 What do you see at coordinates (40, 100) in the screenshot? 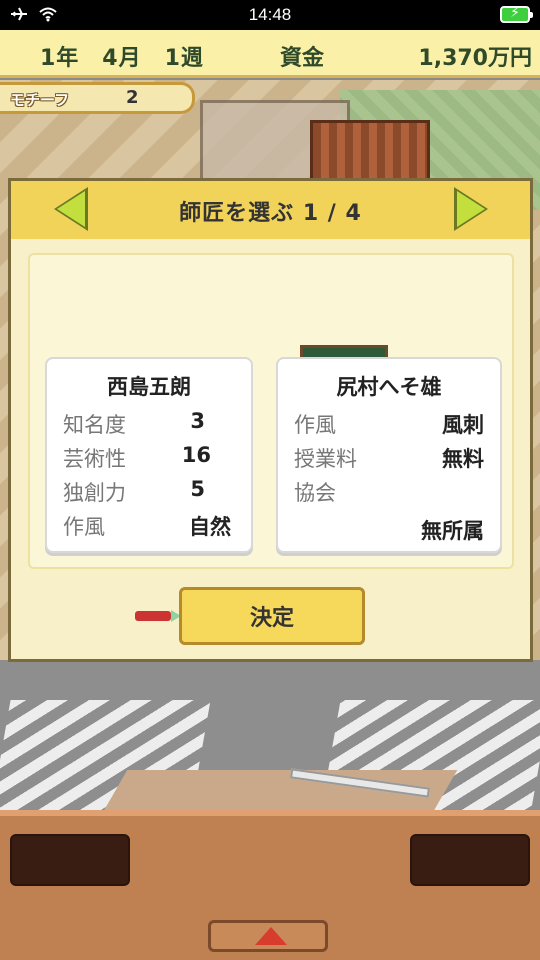
I see `motif-label: モチーフ` at bounding box center [40, 100].